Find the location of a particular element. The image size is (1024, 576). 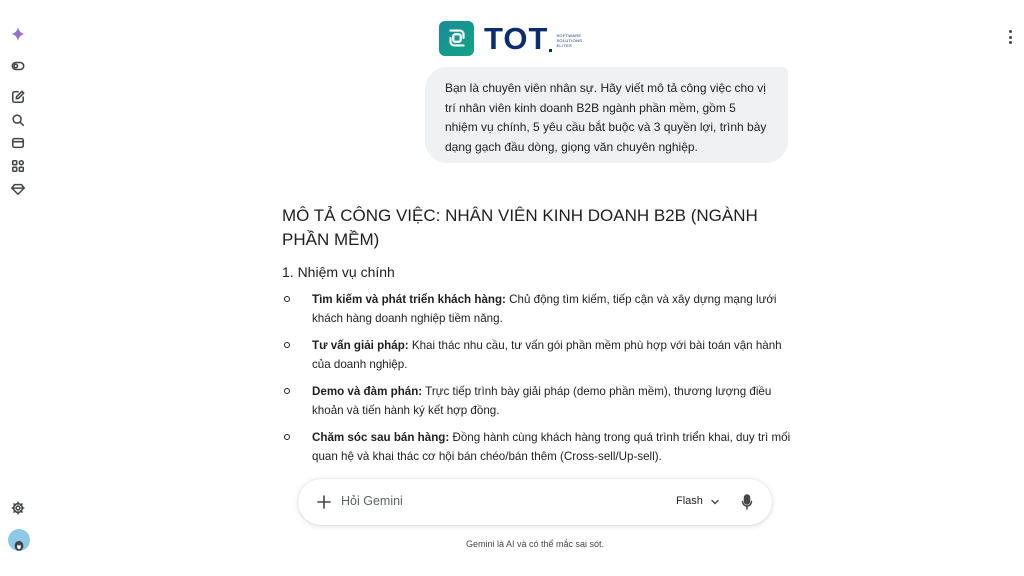

gems-icon is located at coordinates (18, 143).